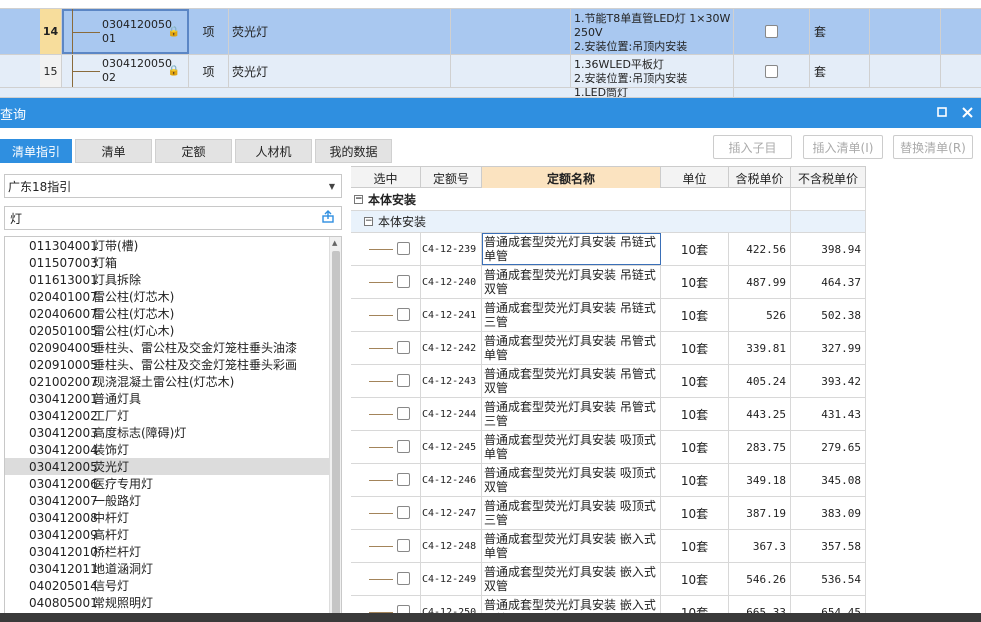 Image resolution: width=981 pixels, height=622 pixels. I want to click on quota-code: C4-12-245, so click(451, 447).